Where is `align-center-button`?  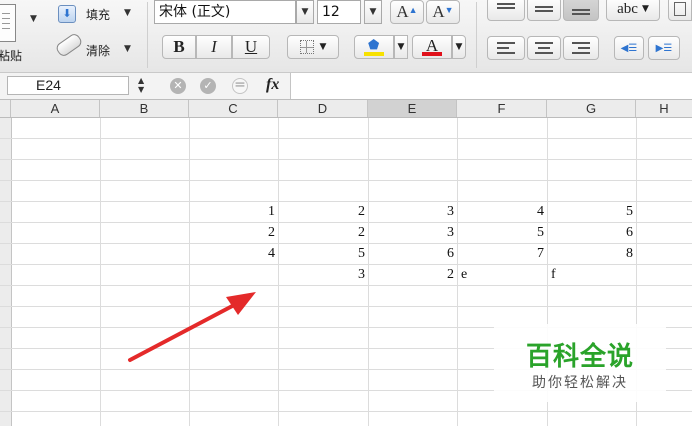
align-center-button is located at coordinates (544, 48).